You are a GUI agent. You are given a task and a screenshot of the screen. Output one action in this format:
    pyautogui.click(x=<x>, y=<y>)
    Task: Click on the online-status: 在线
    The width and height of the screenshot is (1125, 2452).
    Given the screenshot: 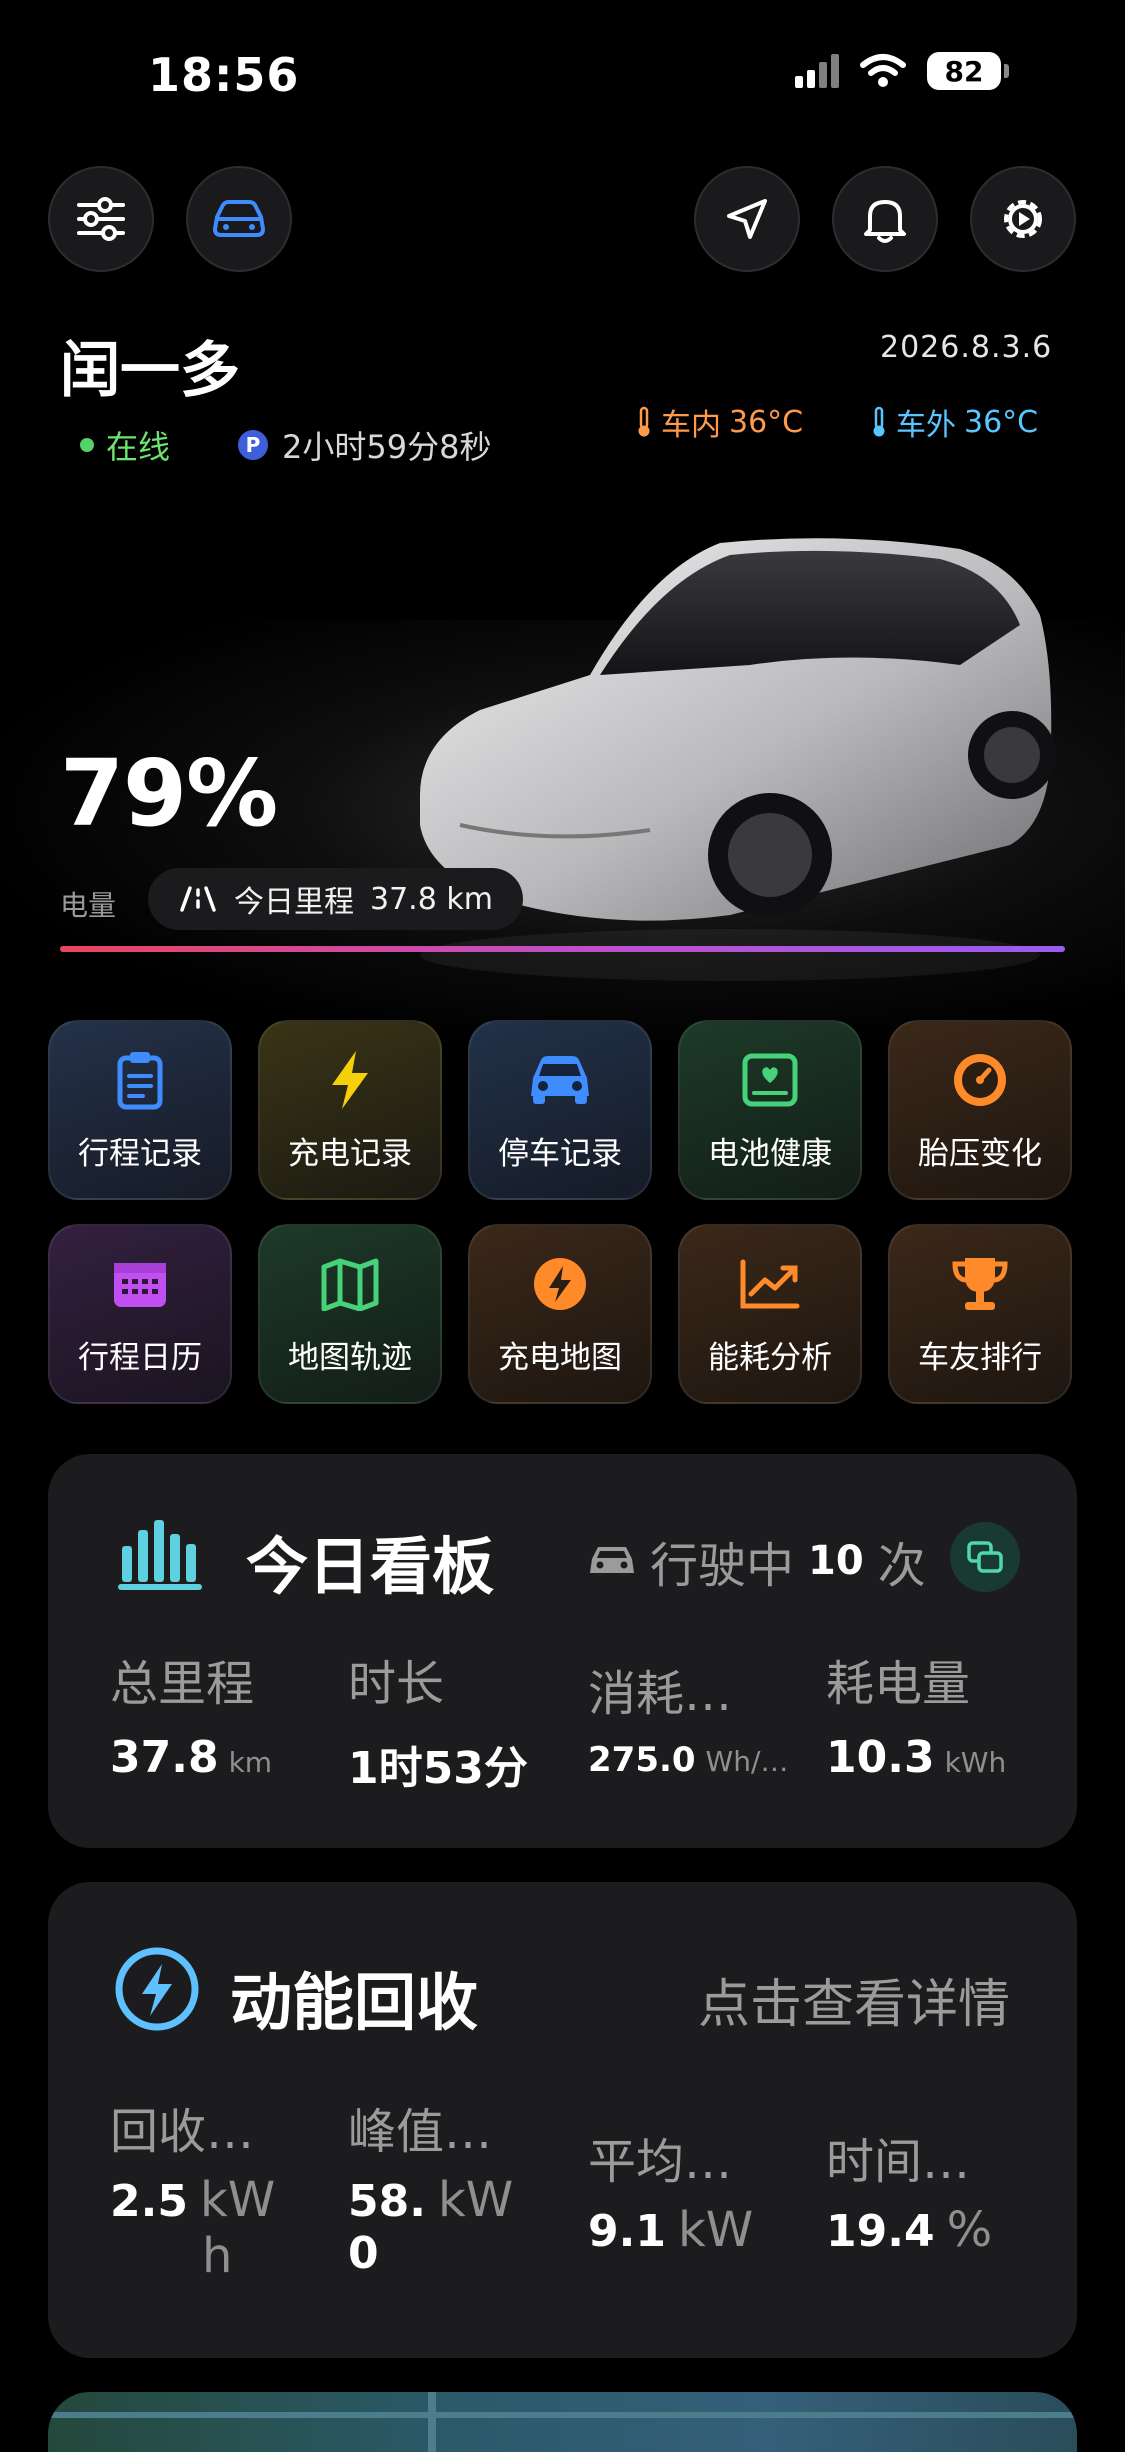 What is the action you would take?
    pyautogui.click(x=125, y=445)
    